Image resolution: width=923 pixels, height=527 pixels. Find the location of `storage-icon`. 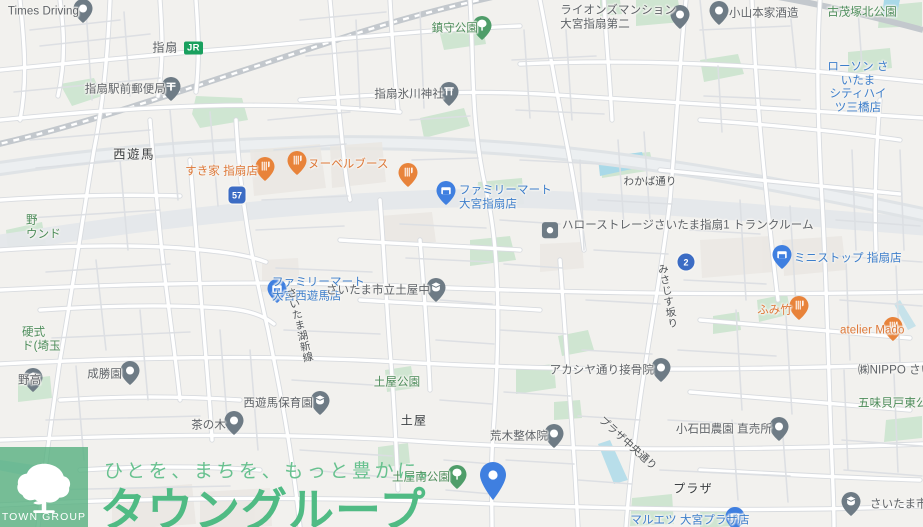

storage-icon is located at coordinates (550, 232).